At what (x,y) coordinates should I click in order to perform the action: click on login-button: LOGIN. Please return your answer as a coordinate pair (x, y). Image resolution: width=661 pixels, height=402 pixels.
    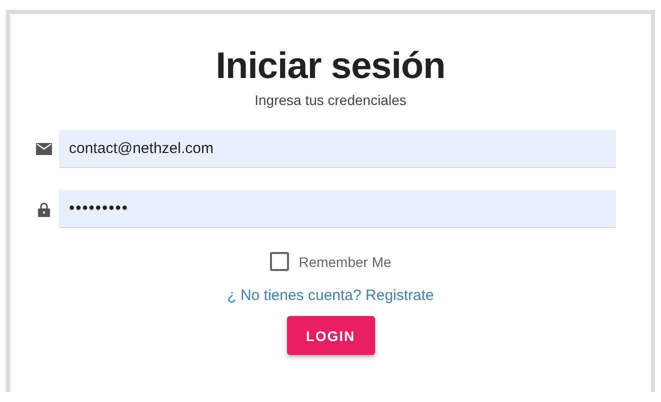
    Looking at the image, I should click on (330, 335).